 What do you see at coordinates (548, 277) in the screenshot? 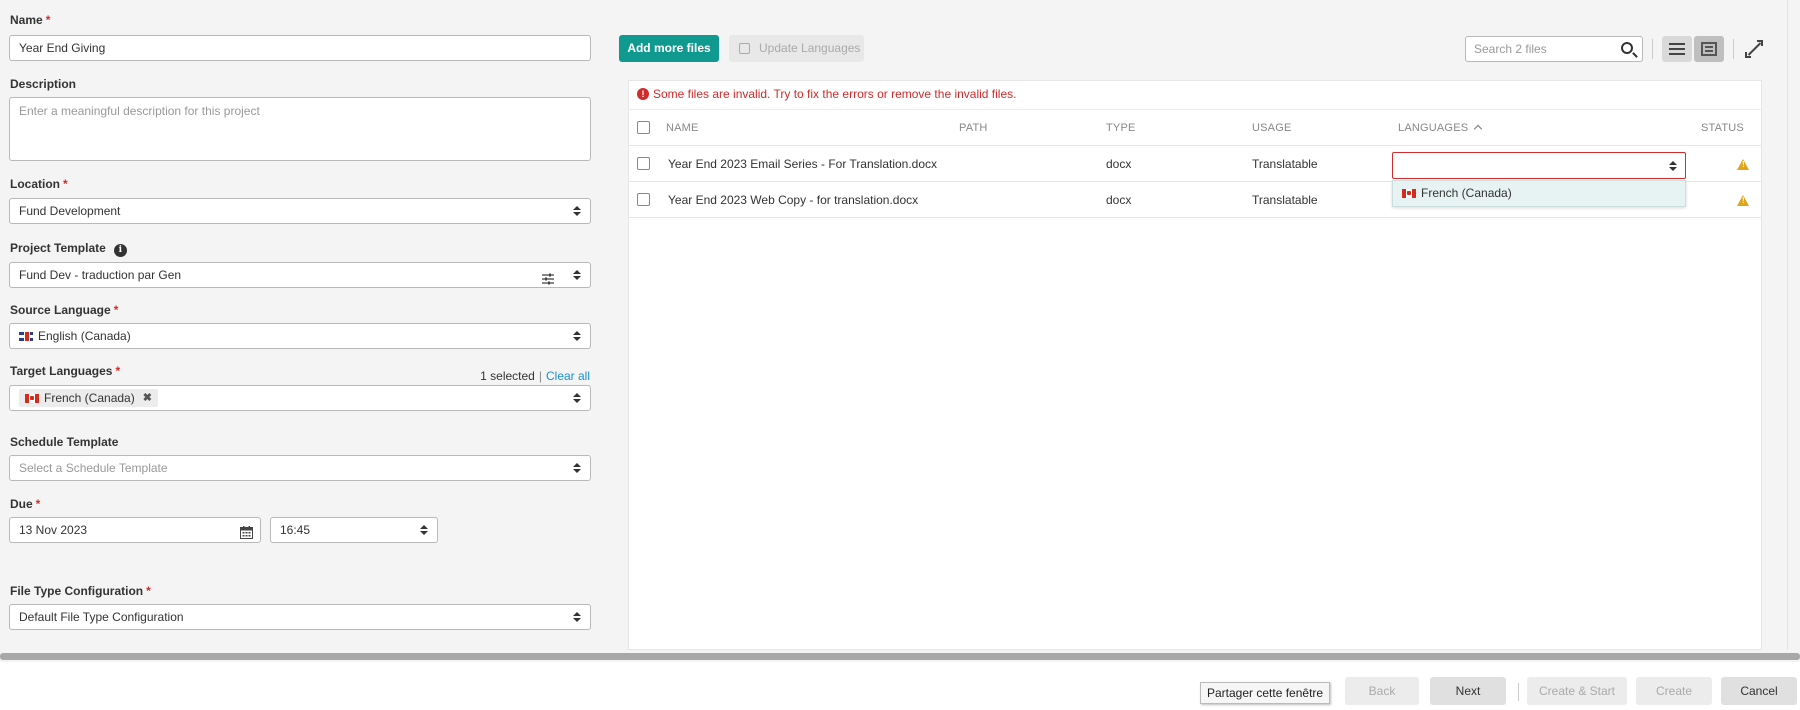
I see `template-settings-icon` at bounding box center [548, 277].